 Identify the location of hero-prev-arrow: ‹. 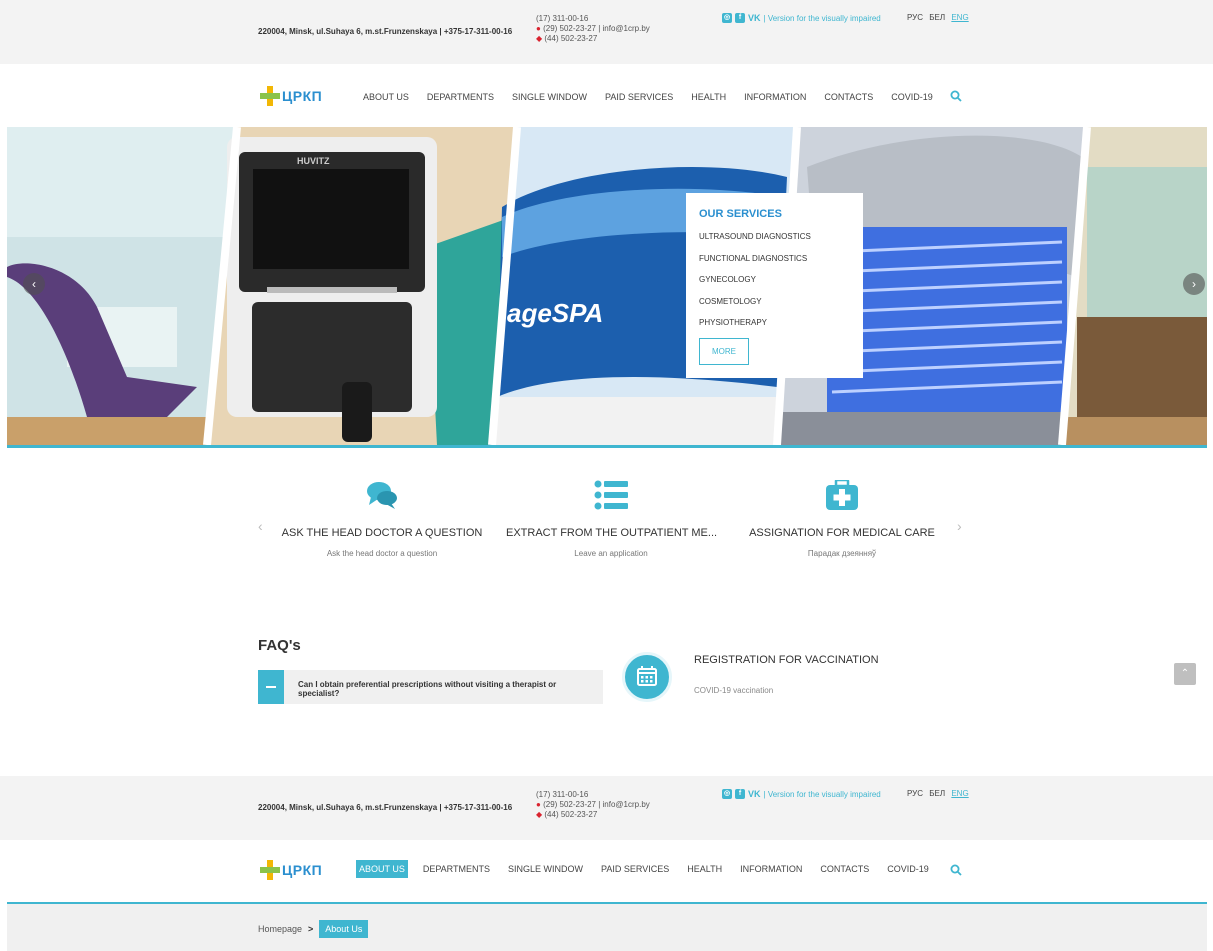
(34, 284).